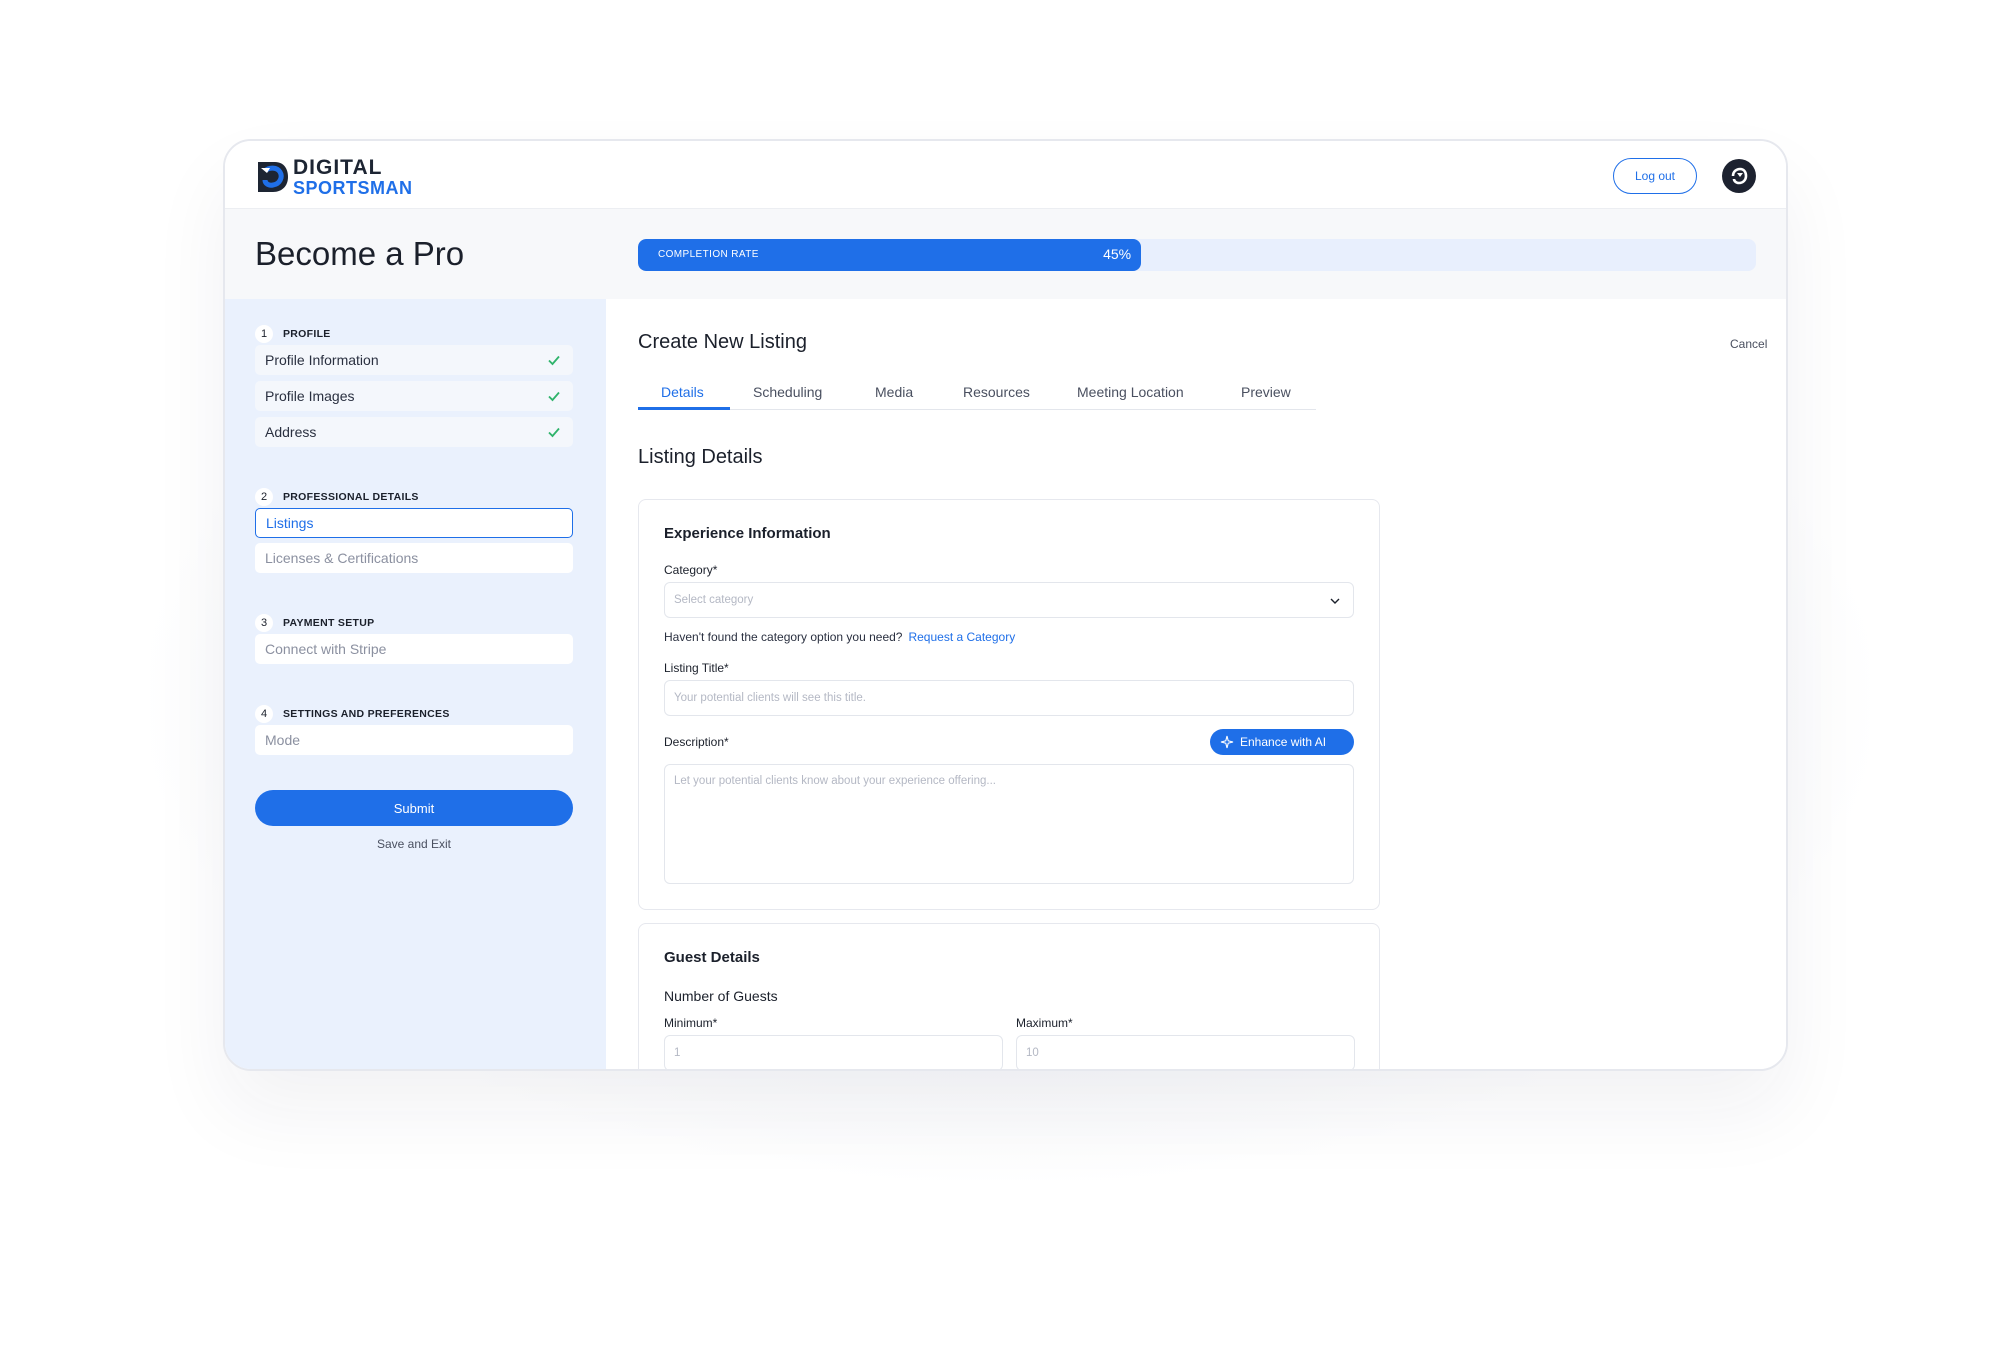 The height and width of the screenshot is (1370, 2000). Describe the element at coordinates (1009, 600) in the screenshot. I see `category-select: Select category` at that location.